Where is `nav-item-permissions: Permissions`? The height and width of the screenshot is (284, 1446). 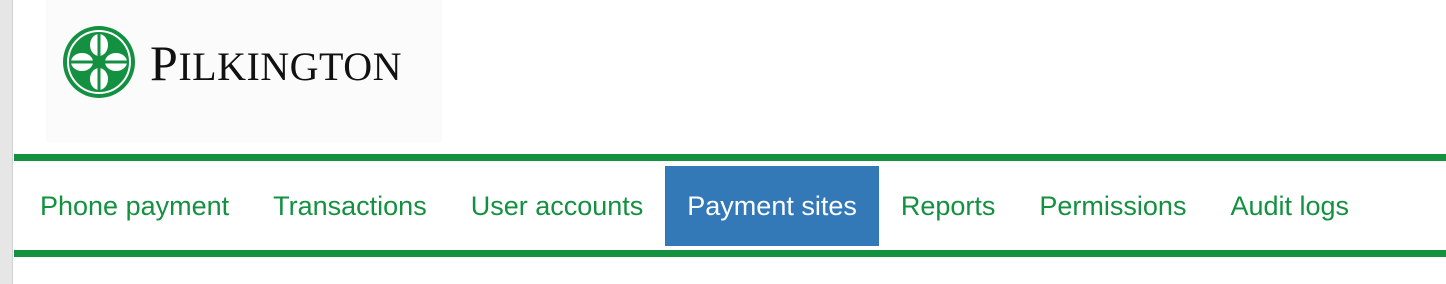 nav-item-permissions: Permissions is located at coordinates (1112, 206).